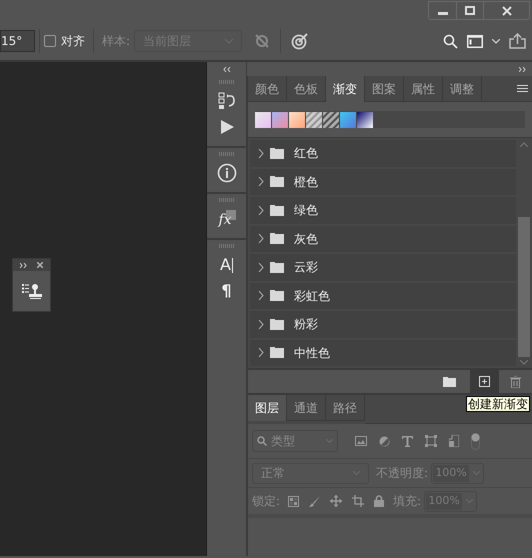 This screenshot has height=558, width=532. Describe the element at coordinates (431, 441) in the screenshot. I see `shape-filter-icon` at that location.